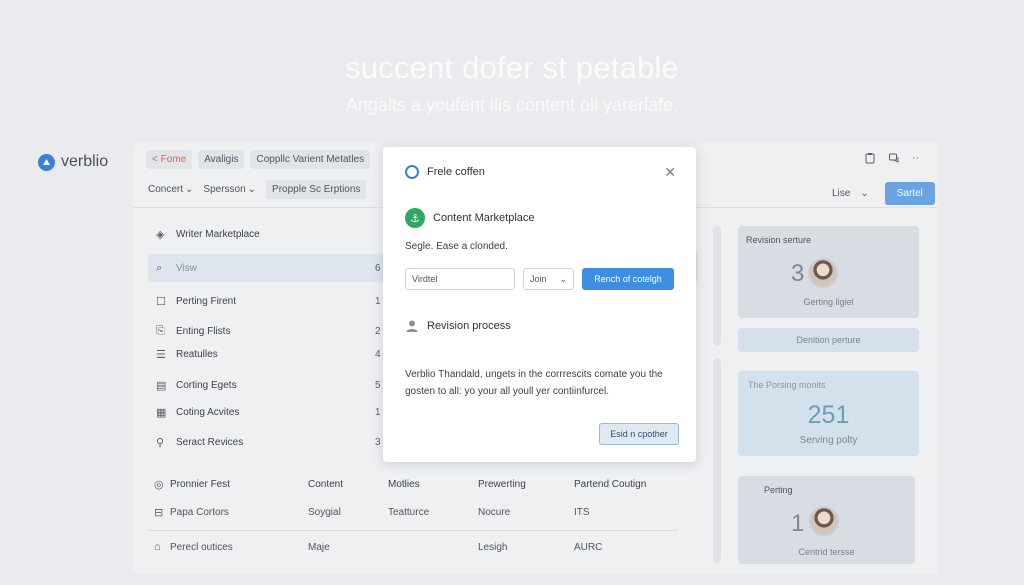  I want to click on concert-label: Concert, so click(166, 189).